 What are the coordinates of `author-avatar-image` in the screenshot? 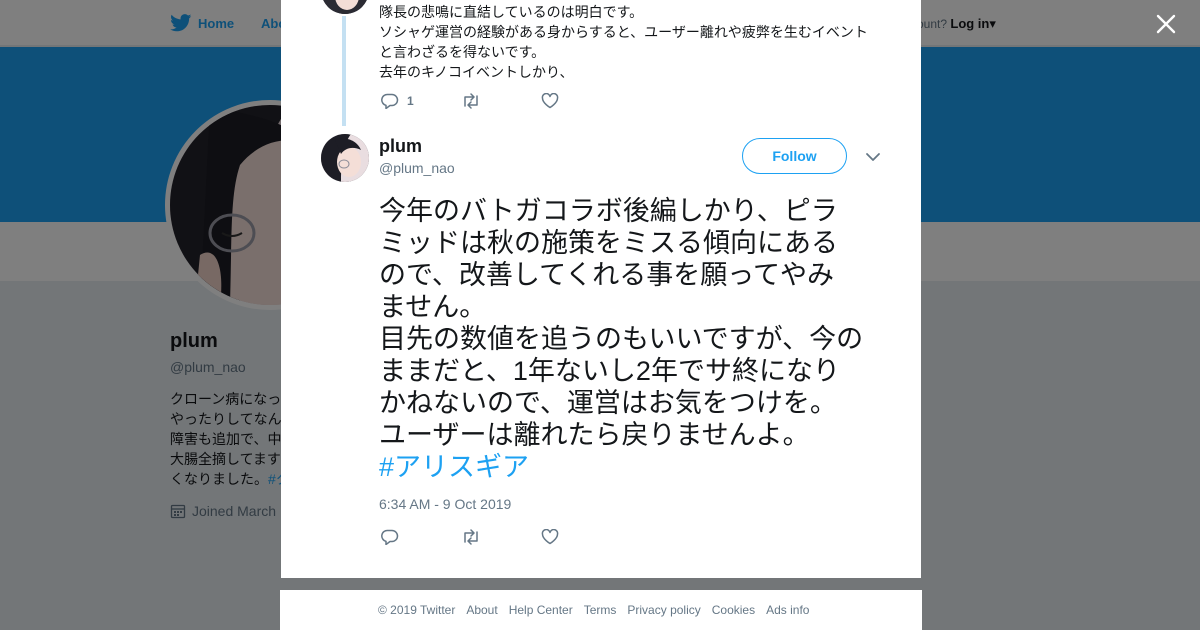 It's located at (345, 158).